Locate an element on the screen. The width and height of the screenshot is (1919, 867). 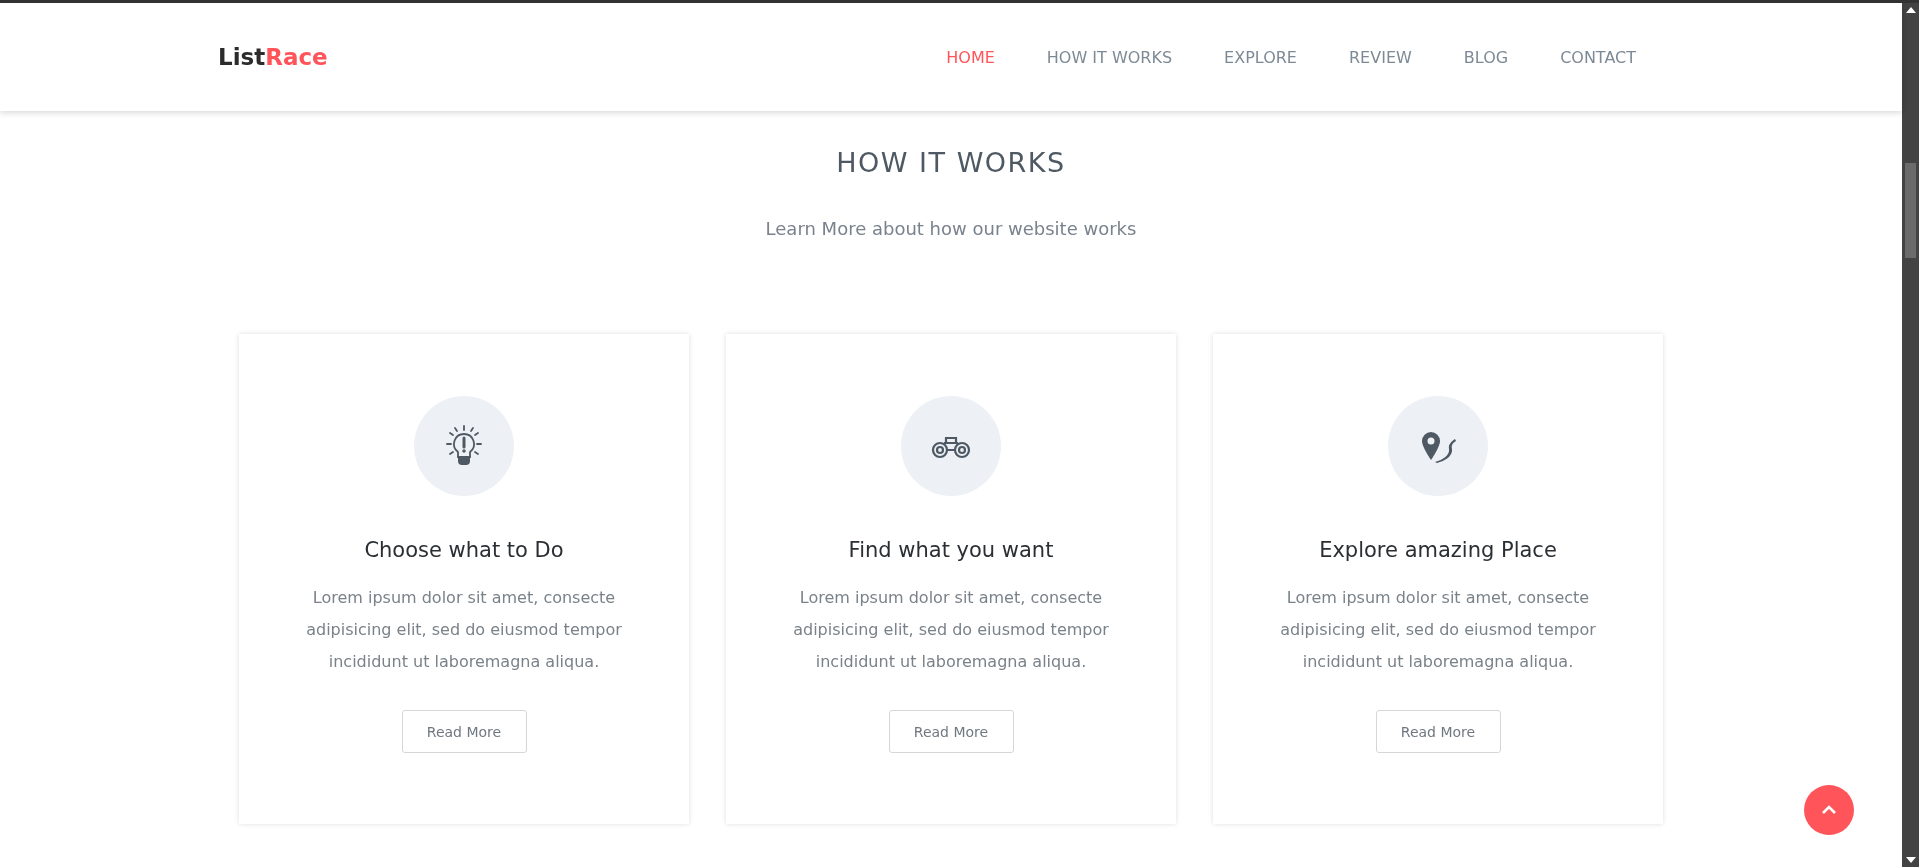
chevron-up-icon is located at coordinates (1829, 810).